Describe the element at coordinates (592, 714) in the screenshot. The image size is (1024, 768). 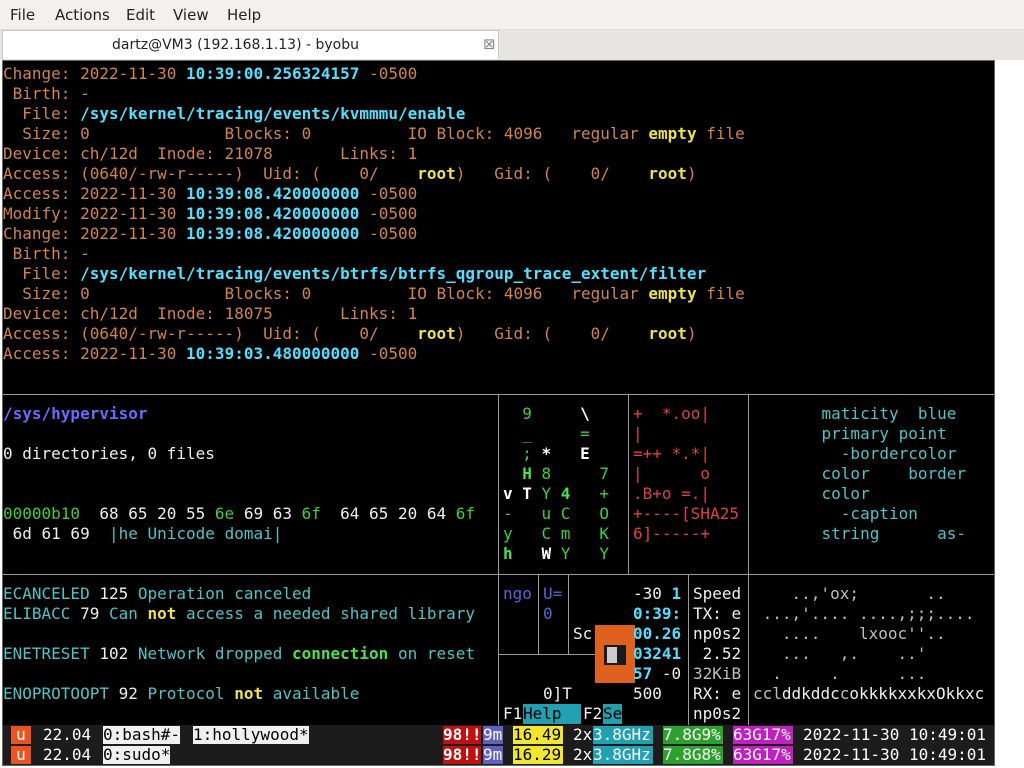
I see `fkey-f2: F2` at that location.